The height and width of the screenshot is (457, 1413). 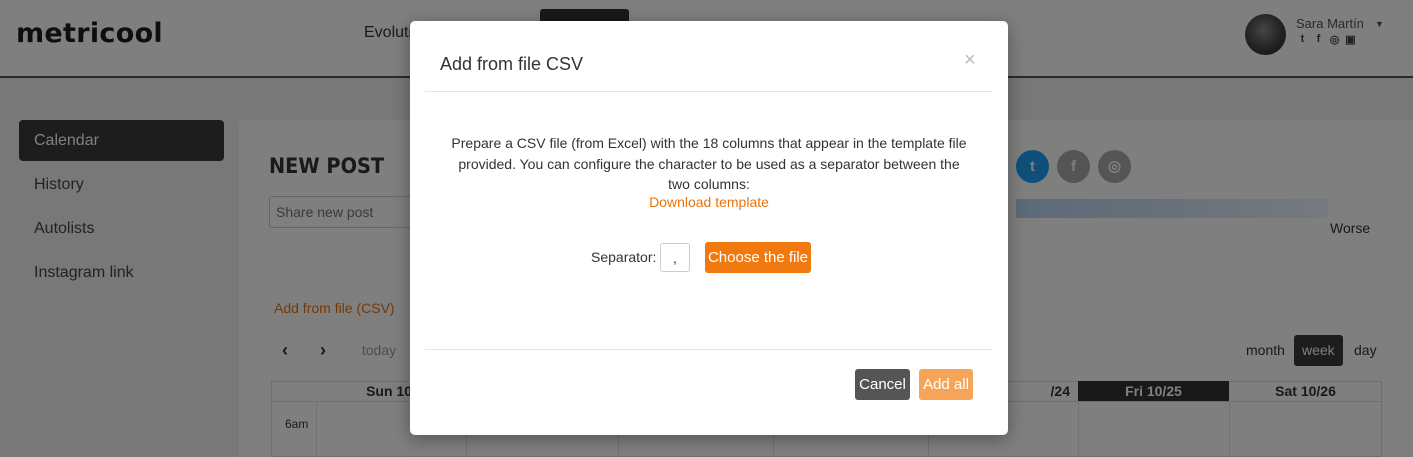 I want to click on modal-header-divider, so click(x=709, y=91).